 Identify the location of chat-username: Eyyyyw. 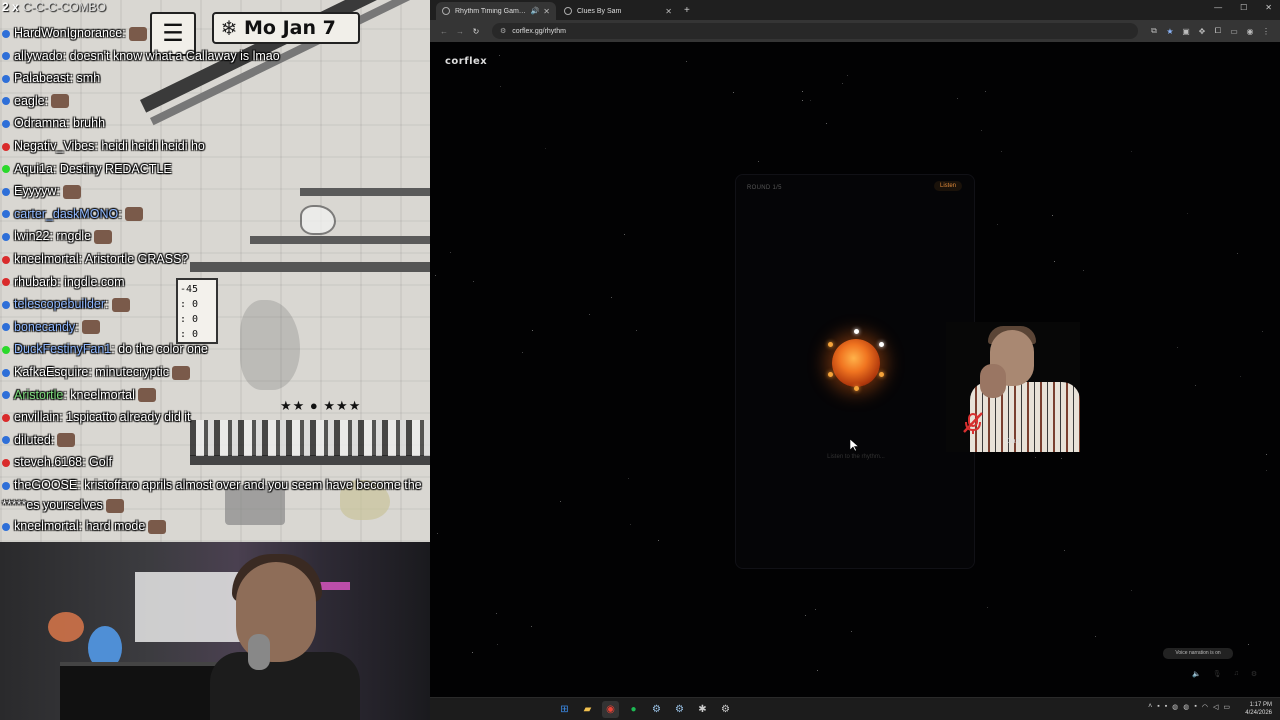
(35, 191).